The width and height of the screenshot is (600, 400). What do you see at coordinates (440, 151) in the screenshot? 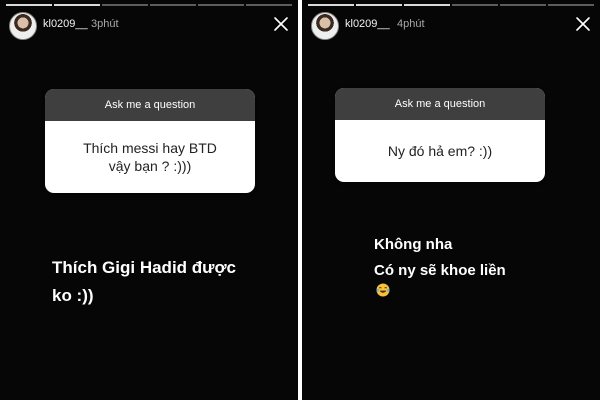
I see `question-text: Ny đó hả em? :))` at bounding box center [440, 151].